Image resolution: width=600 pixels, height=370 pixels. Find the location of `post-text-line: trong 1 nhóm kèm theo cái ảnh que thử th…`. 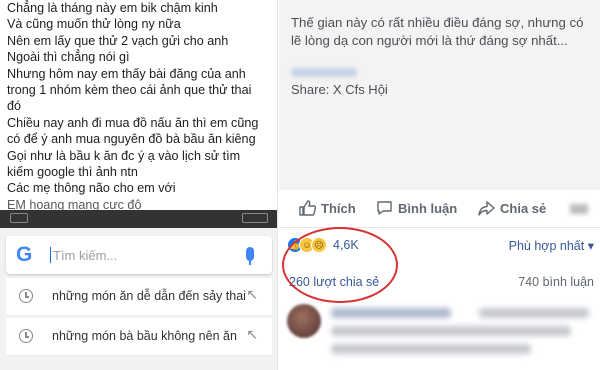

post-text-line: trong 1 nhóm kèm theo cái ảnh que thử th… is located at coordinates (129, 90).